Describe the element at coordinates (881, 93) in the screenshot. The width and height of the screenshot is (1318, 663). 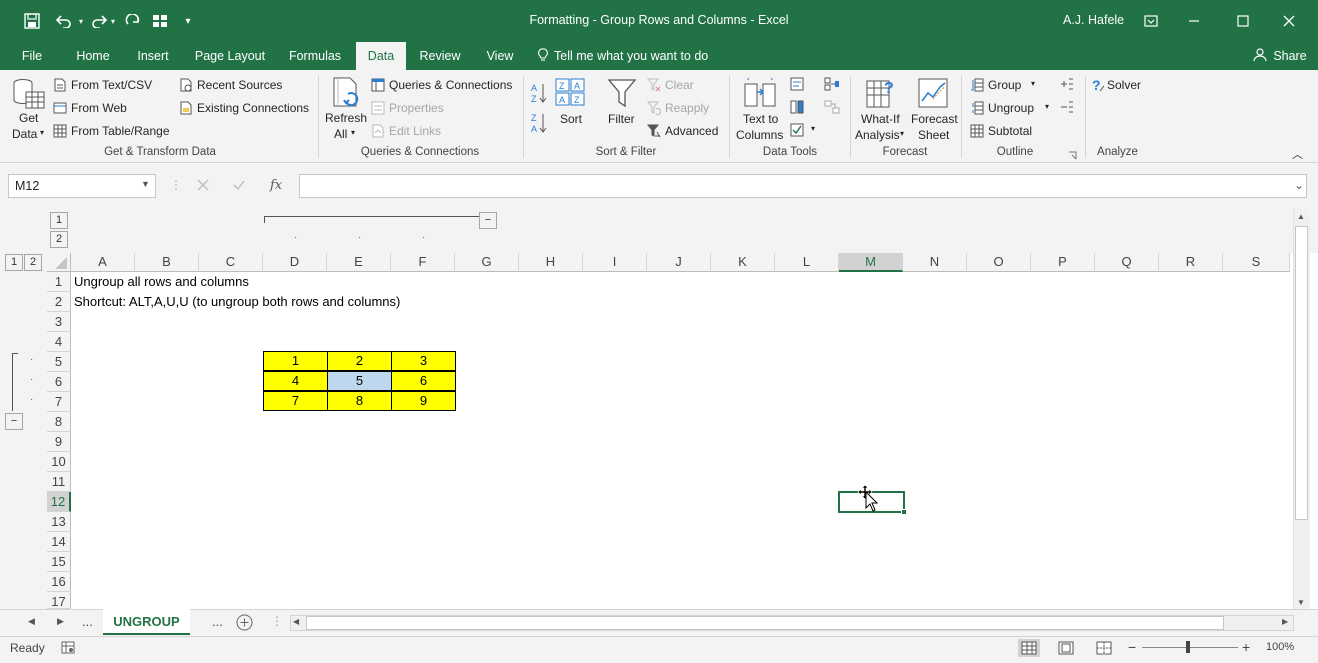
I see `what-if-analysis-icon: ?` at that location.